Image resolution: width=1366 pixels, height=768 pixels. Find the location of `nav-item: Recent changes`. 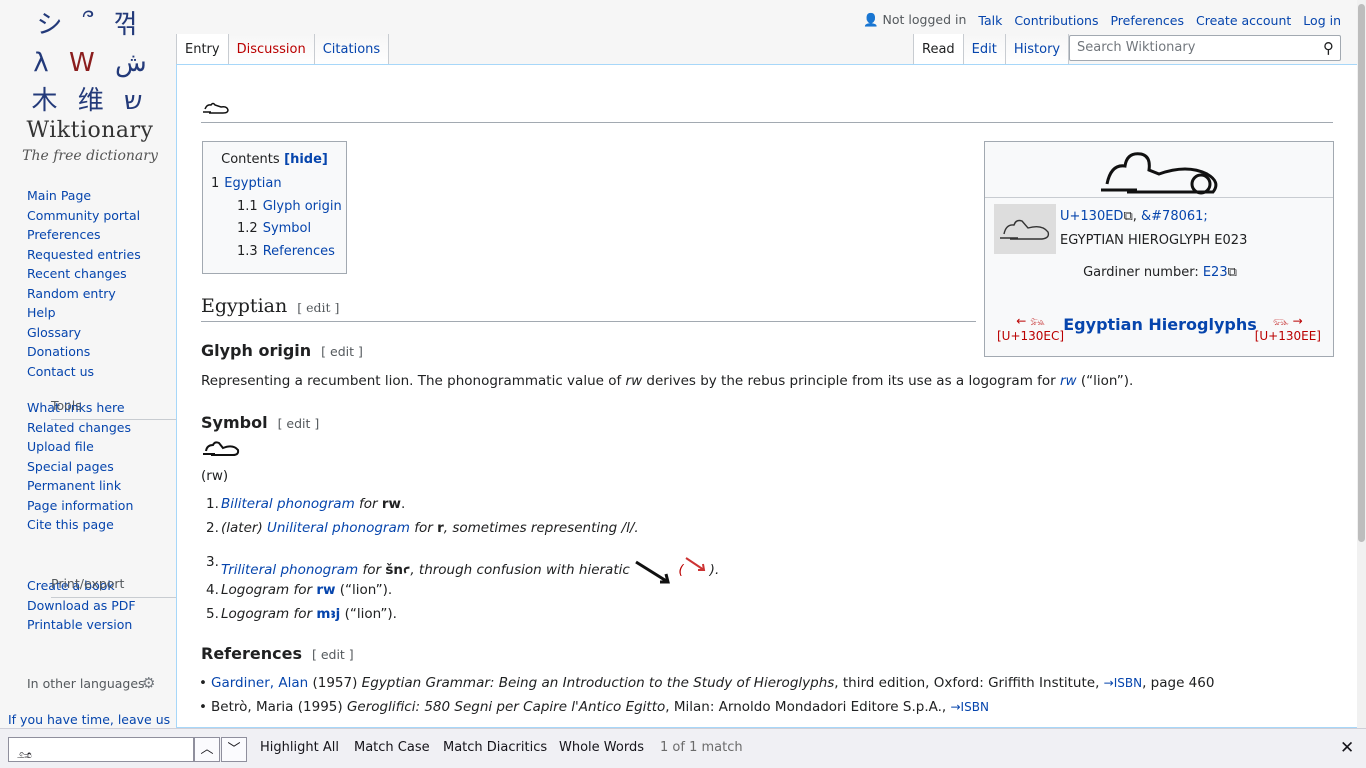

nav-item: Recent changes is located at coordinates (84, 274).